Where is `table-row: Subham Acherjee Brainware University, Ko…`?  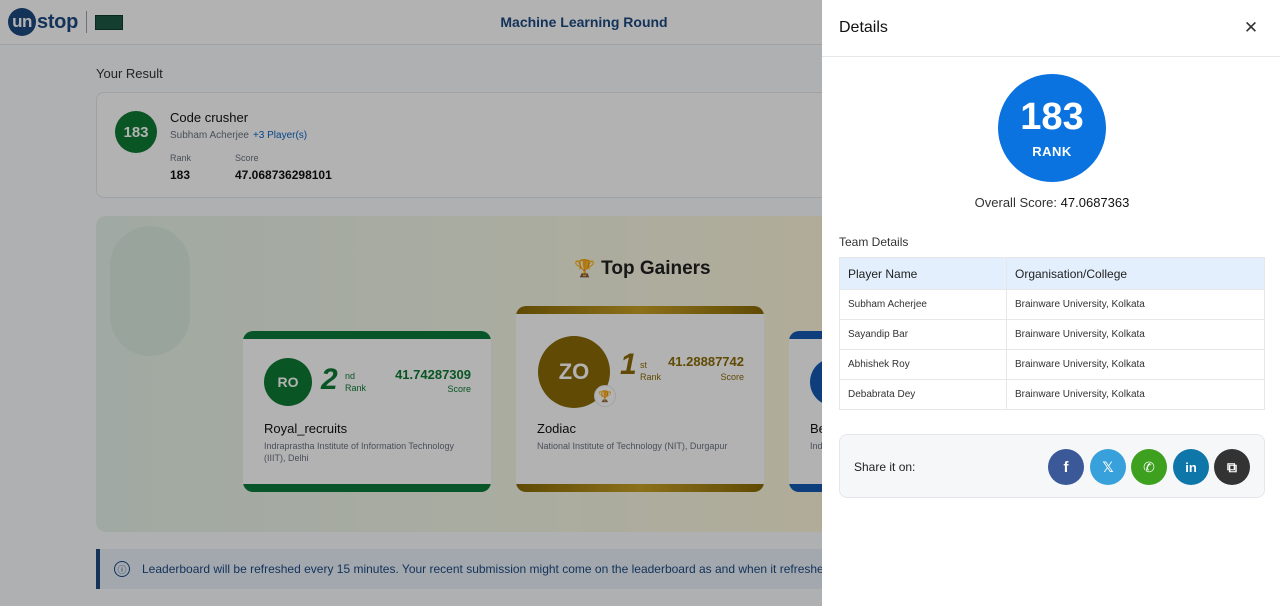 table-row: Subham Acherjee Brainware University, Ko… is located at coordinates (1052, 304).